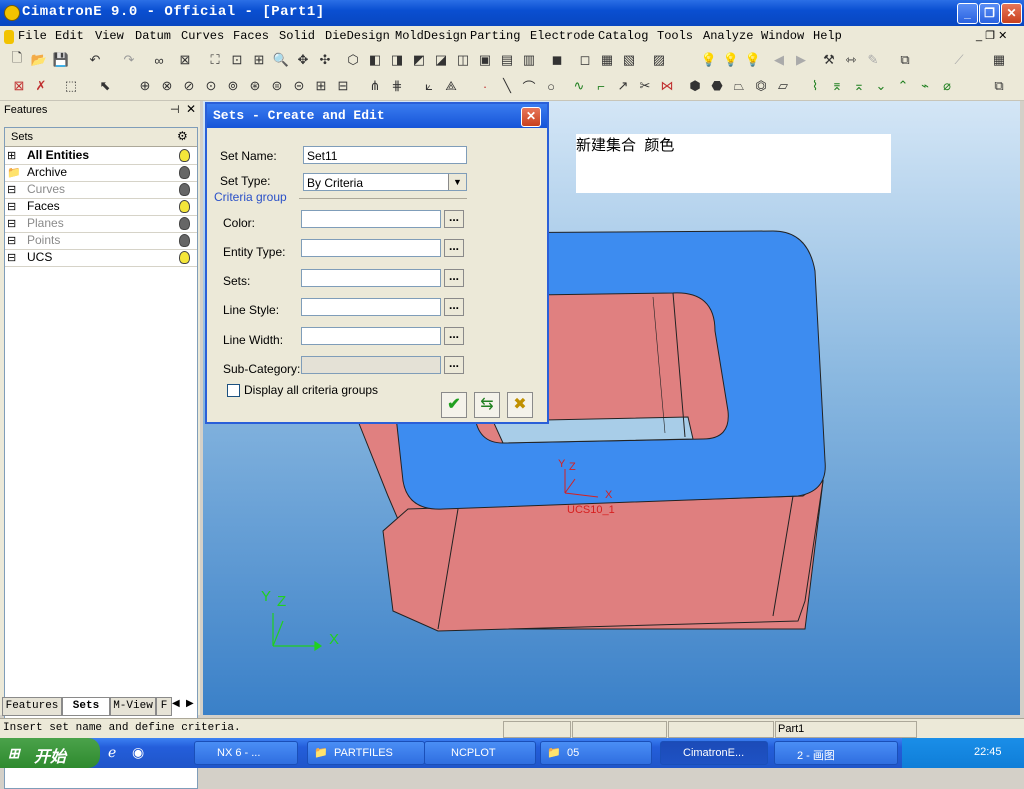 The height and width of the screenshot is (789, 1024). What do you see at coordinates (101, 173) in the screenshot?
I see `set-row-archive: 📁 Archive` at bounding box center [101, 173].